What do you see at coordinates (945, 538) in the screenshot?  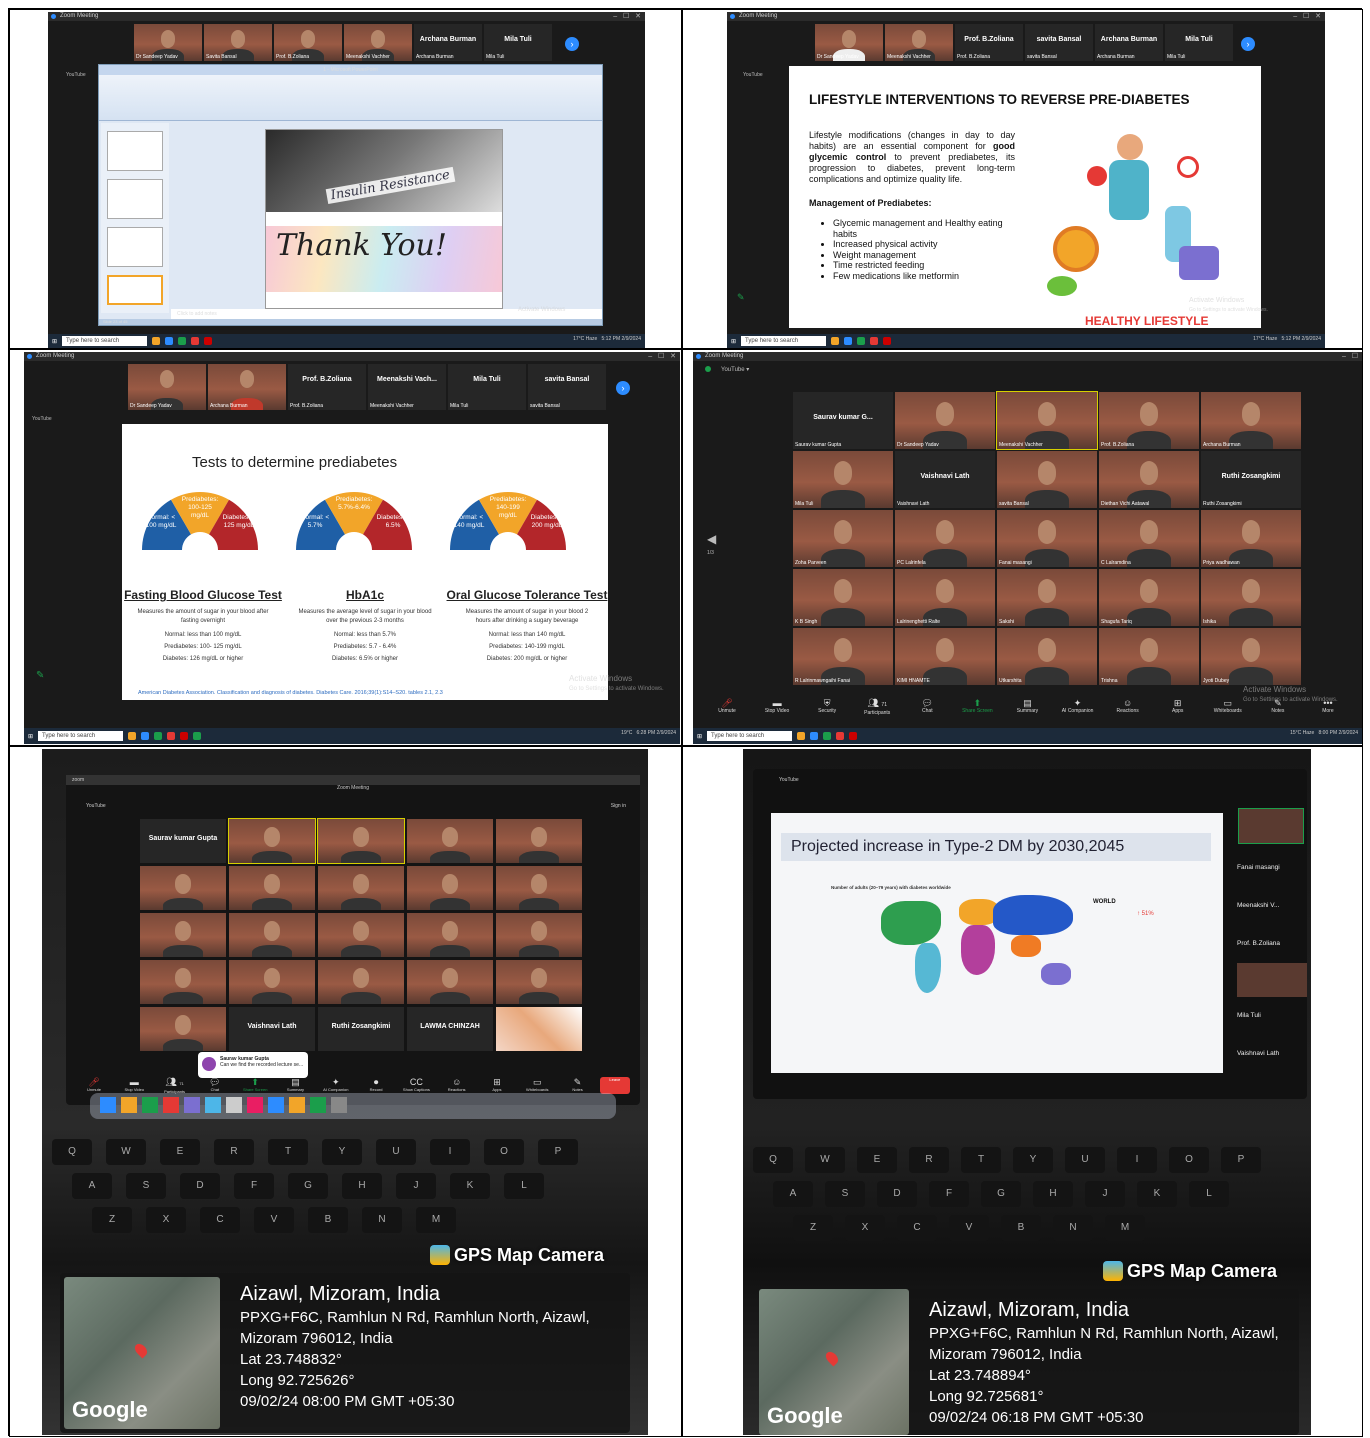 I see `participant-tile: PC Lalrinfela` at bounding box center [945, 538].